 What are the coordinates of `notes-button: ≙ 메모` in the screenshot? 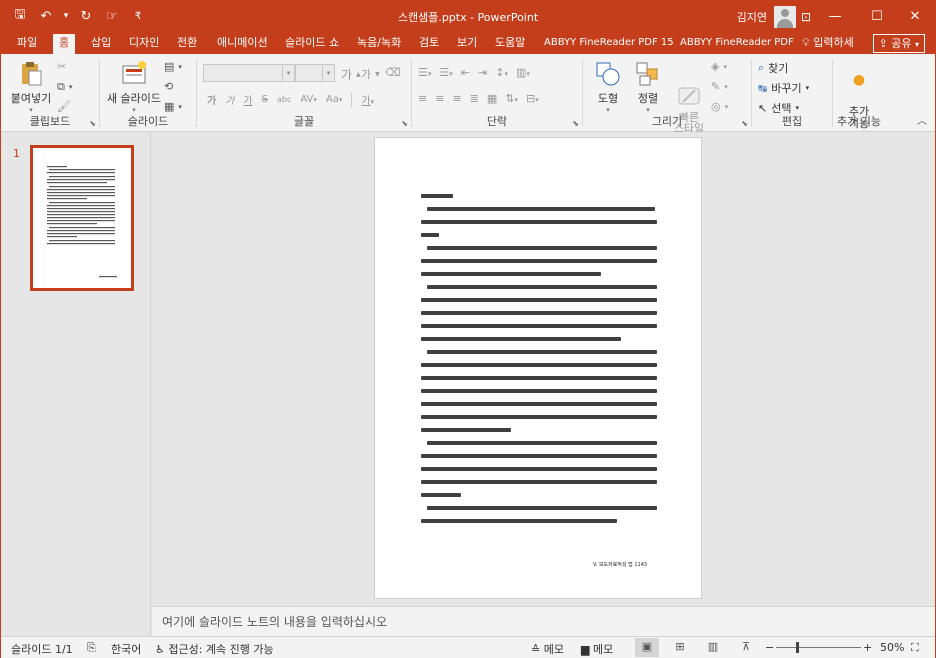 It's located at (547, 649).